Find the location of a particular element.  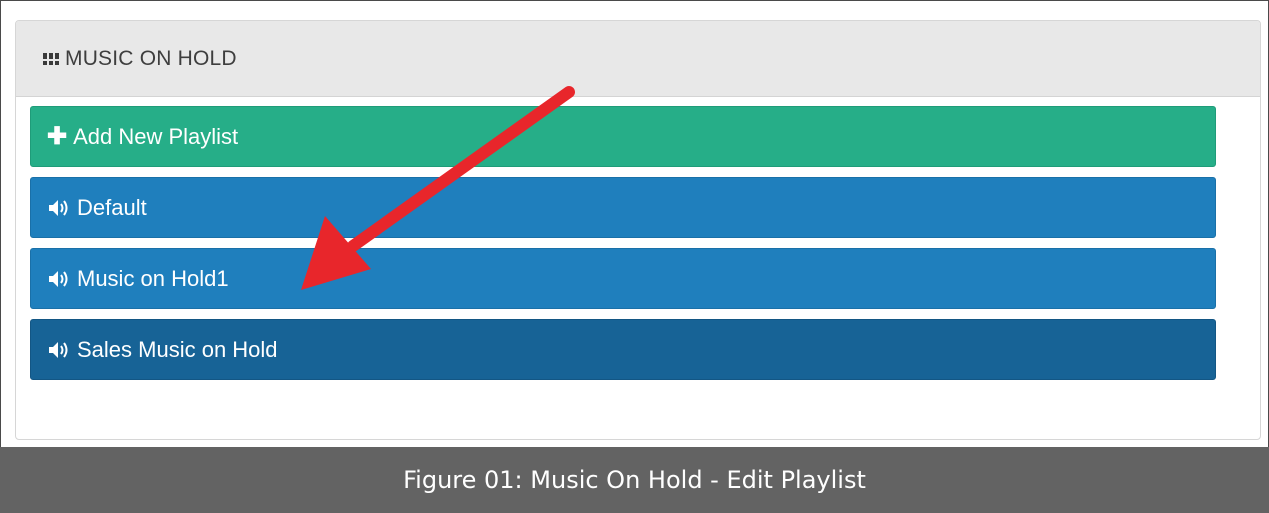

playlist-default-label: Default is located at coordinates (112, 207).